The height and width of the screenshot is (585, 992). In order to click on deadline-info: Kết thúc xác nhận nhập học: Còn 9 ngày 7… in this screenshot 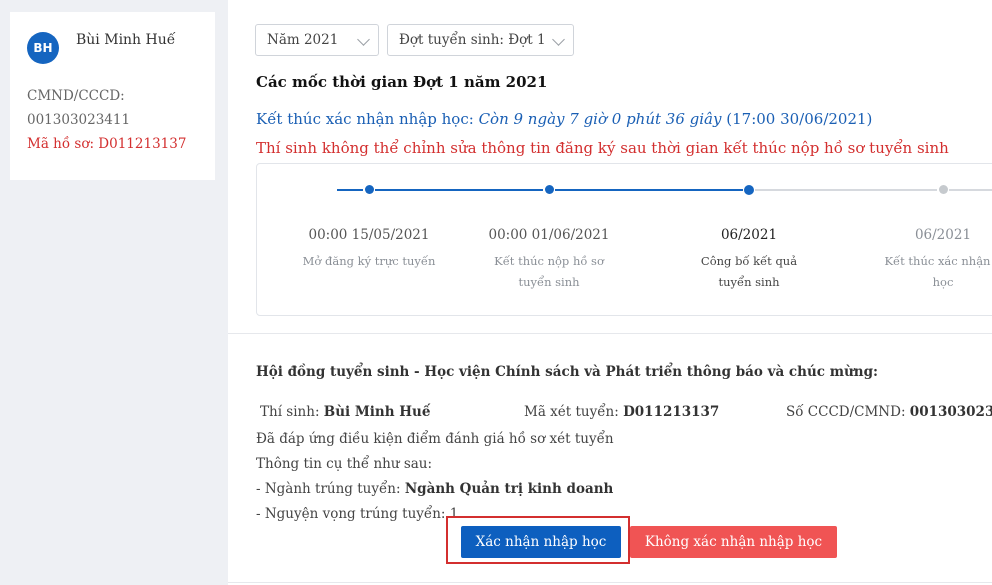, I will do `click(564, 119)`.